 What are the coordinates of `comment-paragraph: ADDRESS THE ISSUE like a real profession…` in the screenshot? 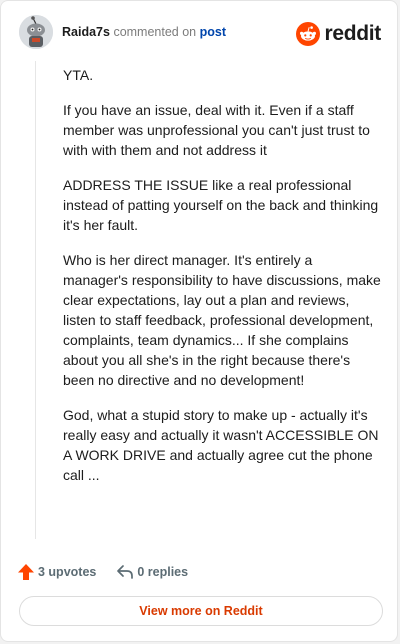 It's located at (221, 205).